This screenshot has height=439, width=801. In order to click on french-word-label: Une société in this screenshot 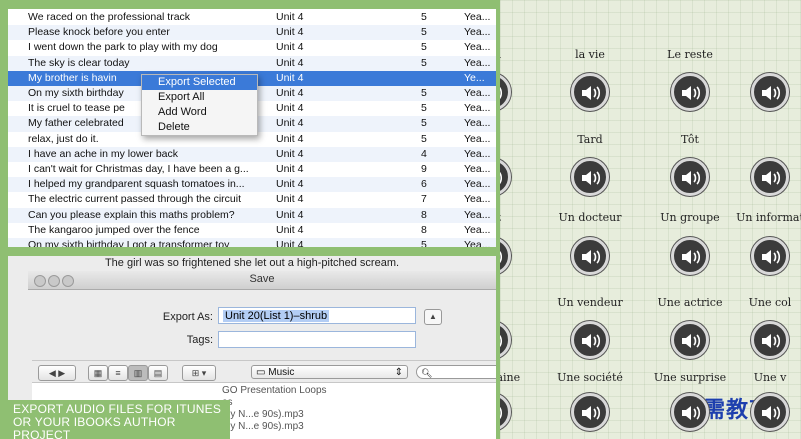, I will do `click(590, 377)`.